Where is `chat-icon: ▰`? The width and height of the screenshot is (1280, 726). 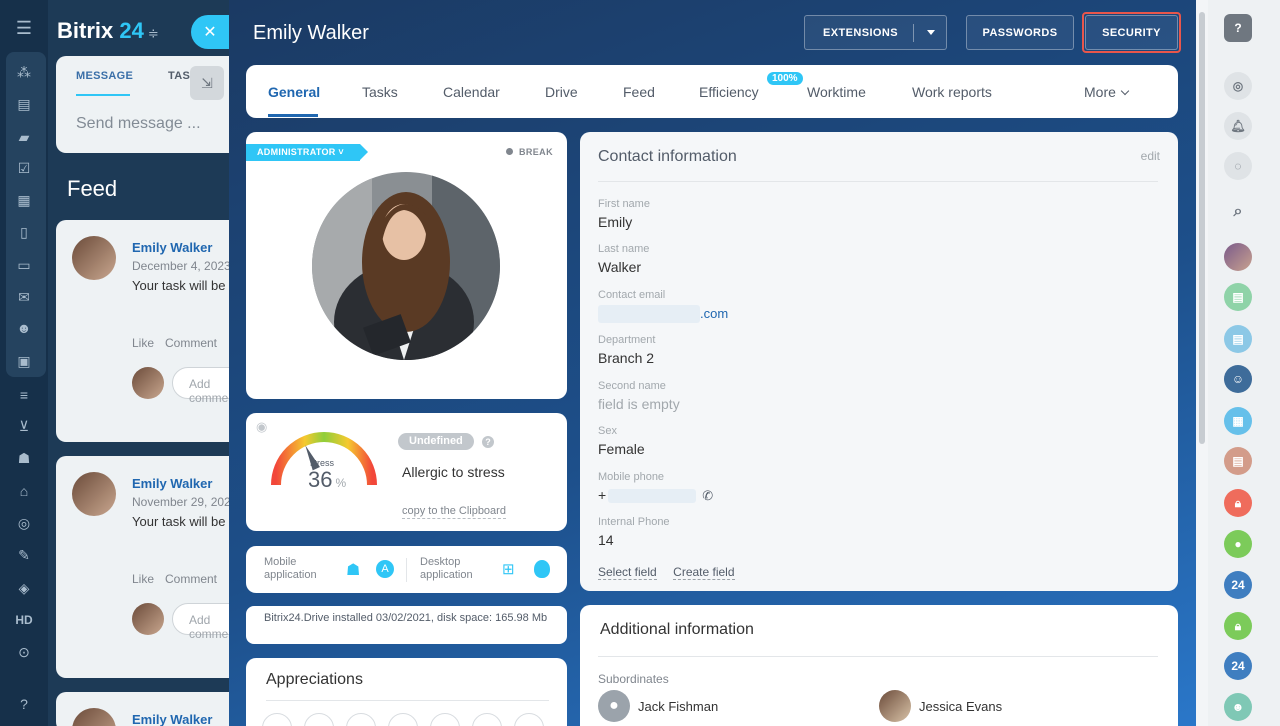 chat-icon: ▰ is located at coordinates (24, 137).